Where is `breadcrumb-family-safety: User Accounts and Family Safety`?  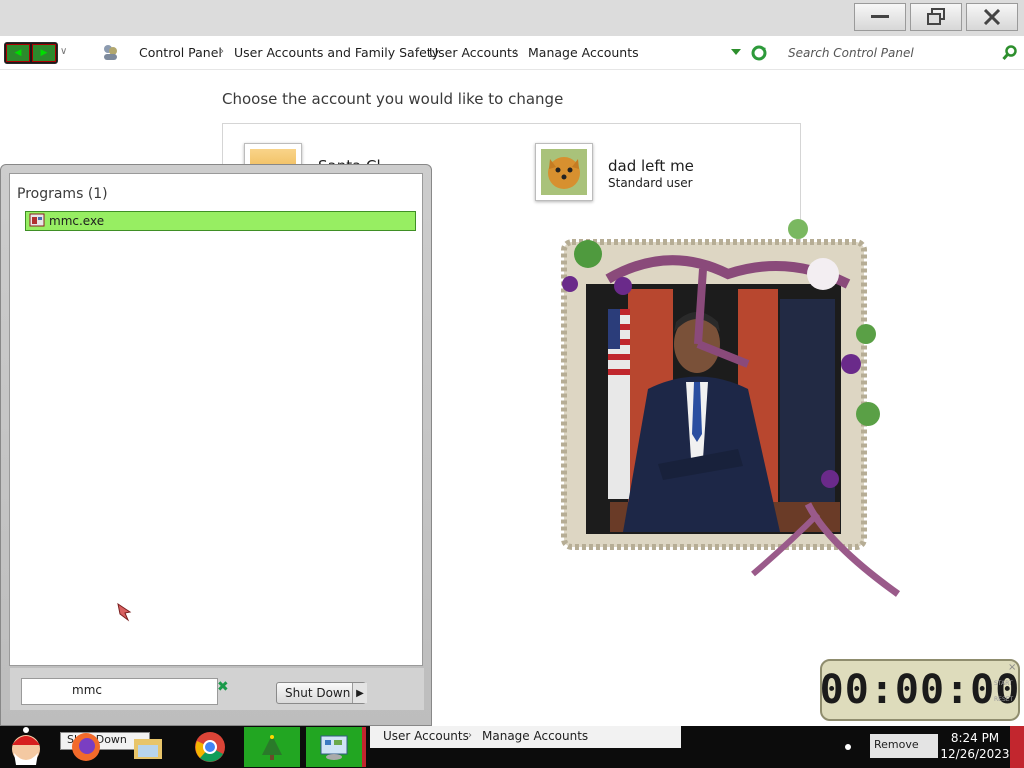 breadcrumb-family-safety: User Accounts and Family Safety is located at coordinates (336, 52).